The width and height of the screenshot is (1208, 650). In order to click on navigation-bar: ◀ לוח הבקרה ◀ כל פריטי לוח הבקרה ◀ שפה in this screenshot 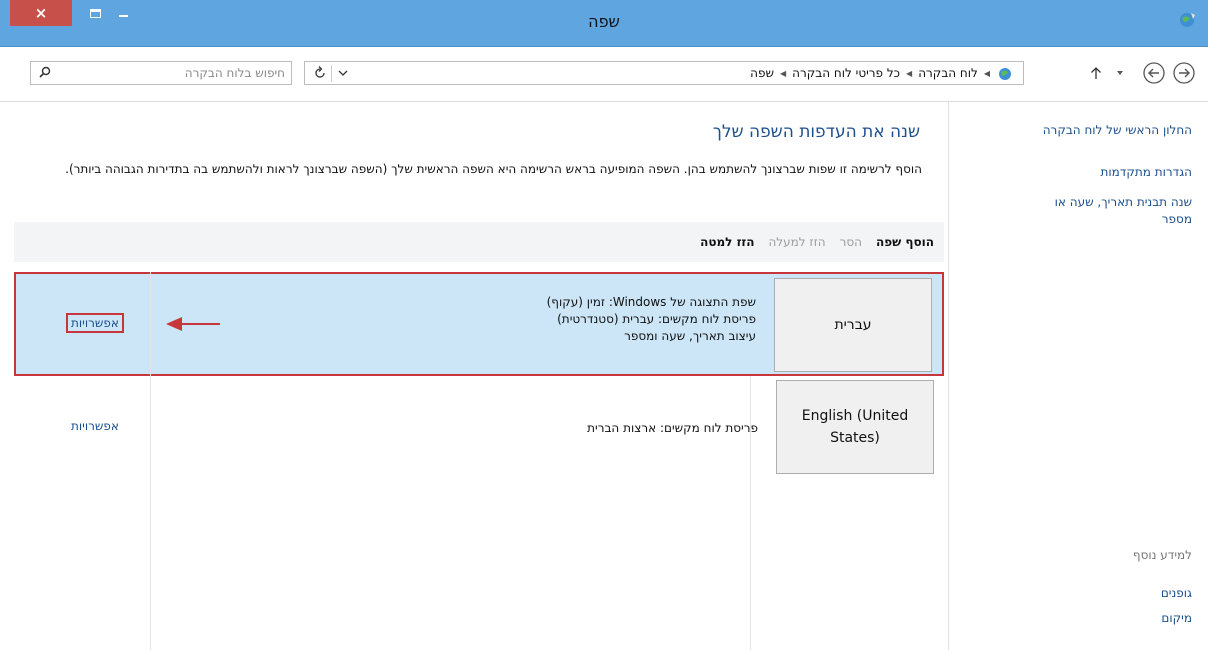, I will do `click(604, 74)`.